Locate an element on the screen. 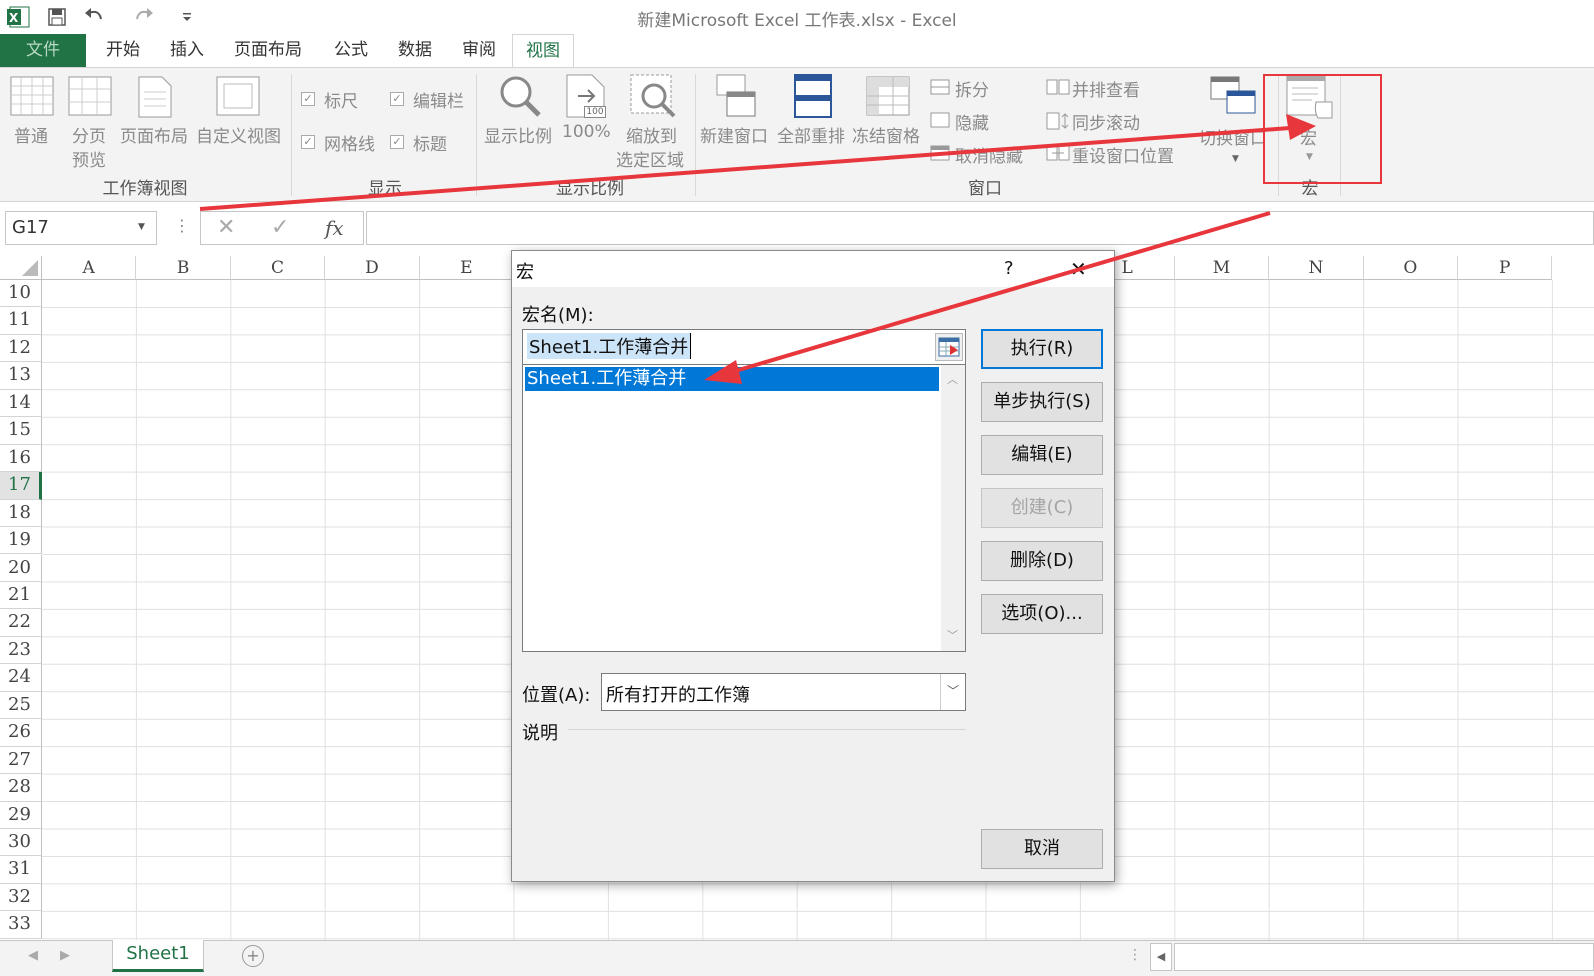 This screenshot has width=1594, height=976. macro-name-value: Sheet1.工作薄合并 is located at coordinates (609, 346).